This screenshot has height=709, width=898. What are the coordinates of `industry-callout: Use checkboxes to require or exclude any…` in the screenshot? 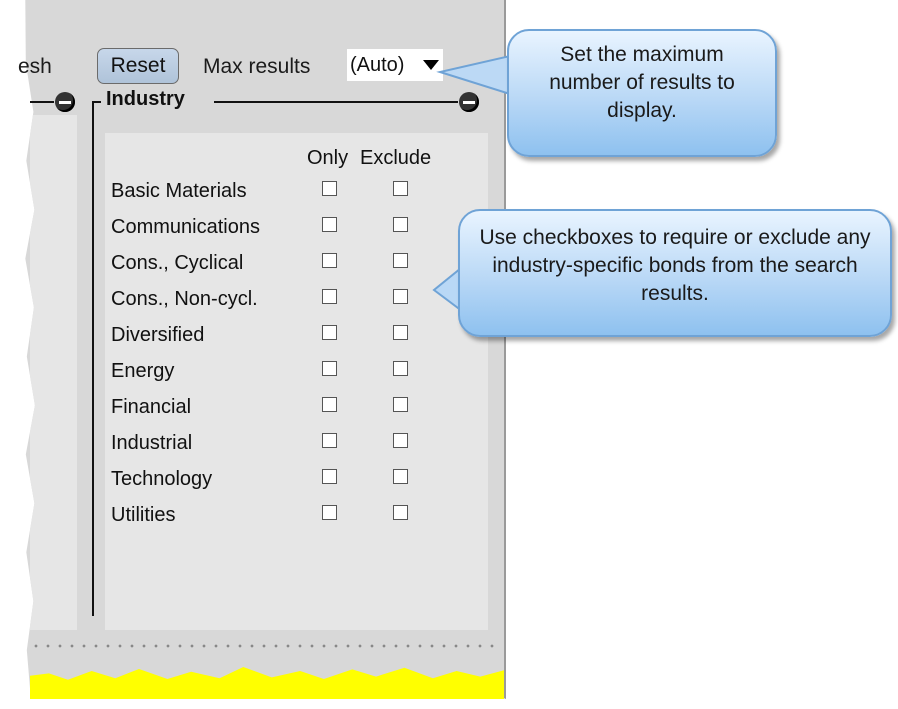 It's located at (675, 273).